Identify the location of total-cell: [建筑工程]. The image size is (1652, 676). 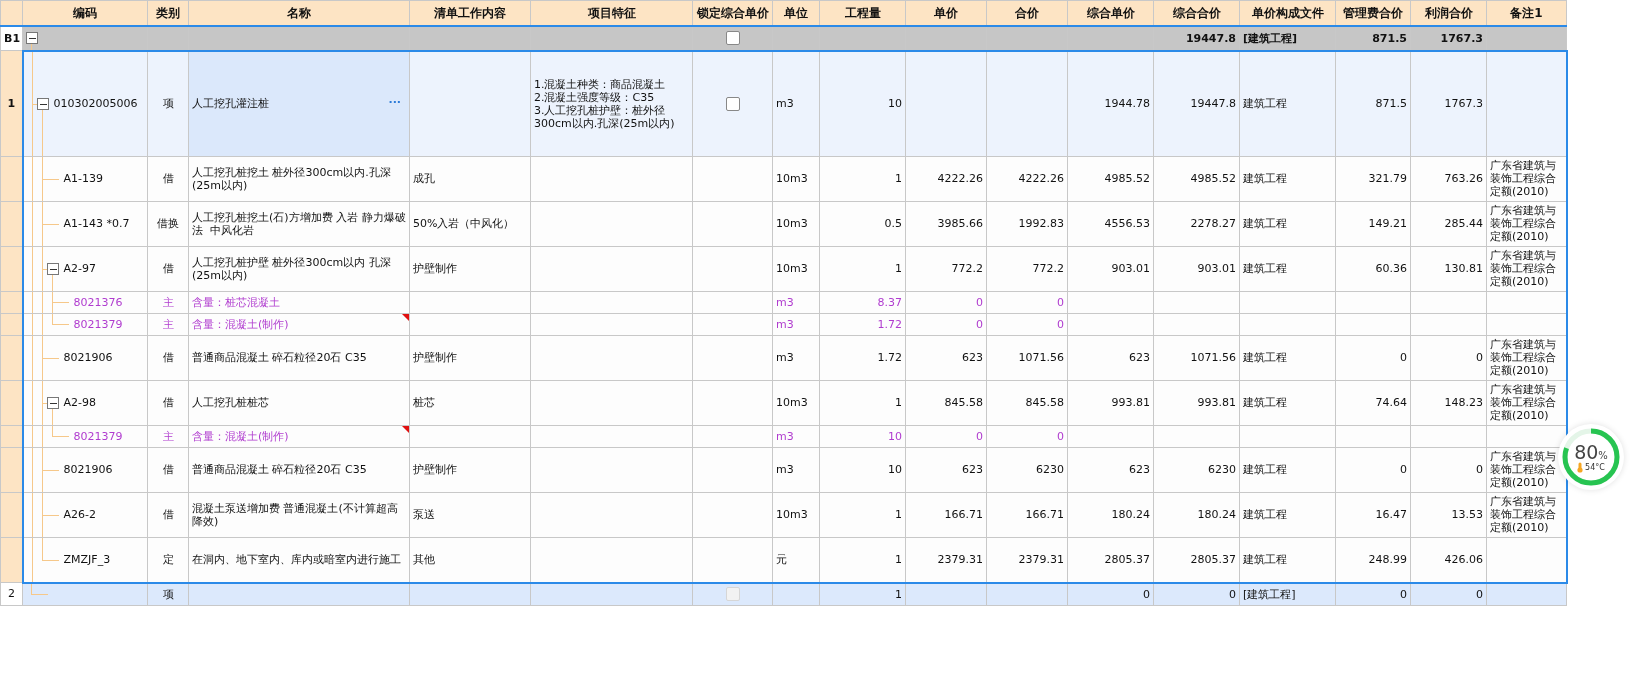
(1287, 38).